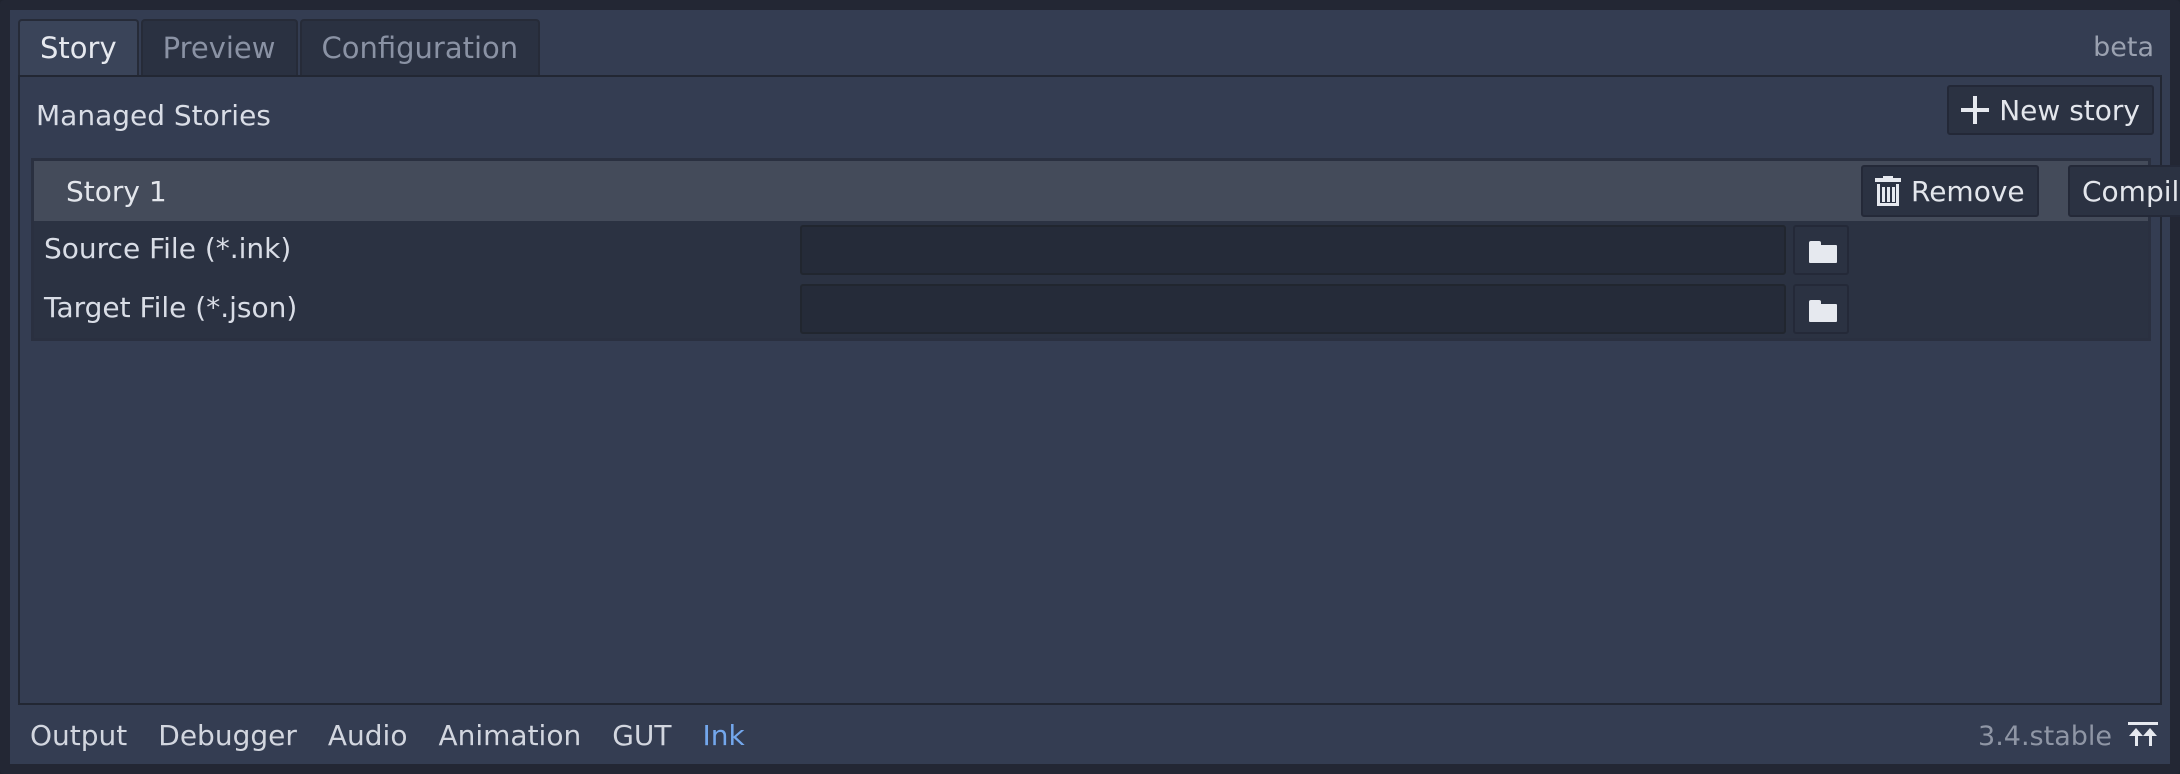 Image resolution: width=2180 pixels, height=774 pixels. I want to click on new-story-label: New story, so click(2069, 110).